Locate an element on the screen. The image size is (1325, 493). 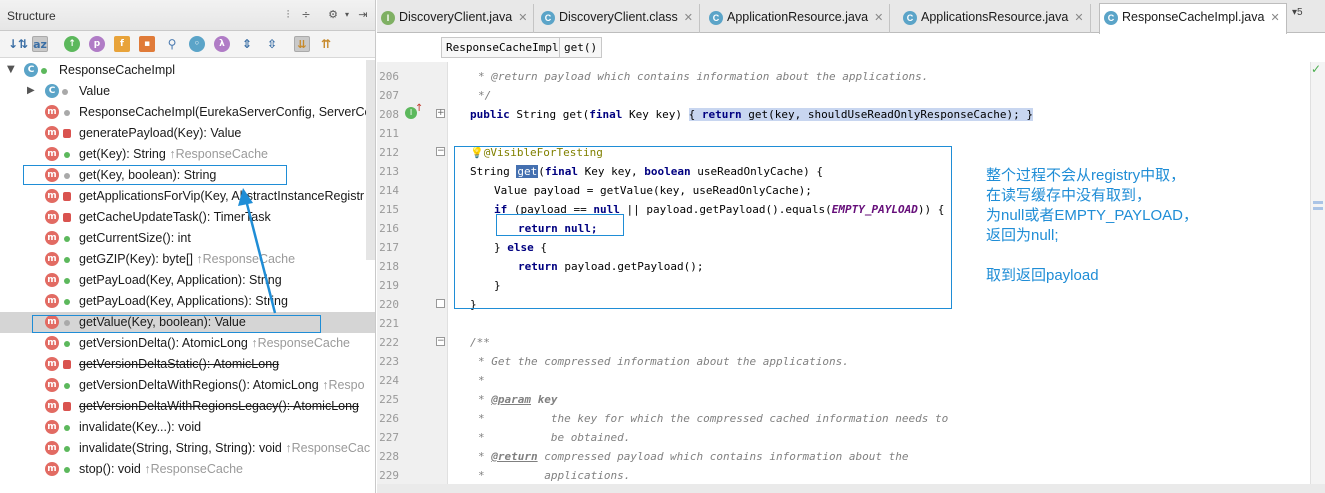
note-line: 为null或者EMPTY_PAYLOAD， is located at coordinates (1092, 215).